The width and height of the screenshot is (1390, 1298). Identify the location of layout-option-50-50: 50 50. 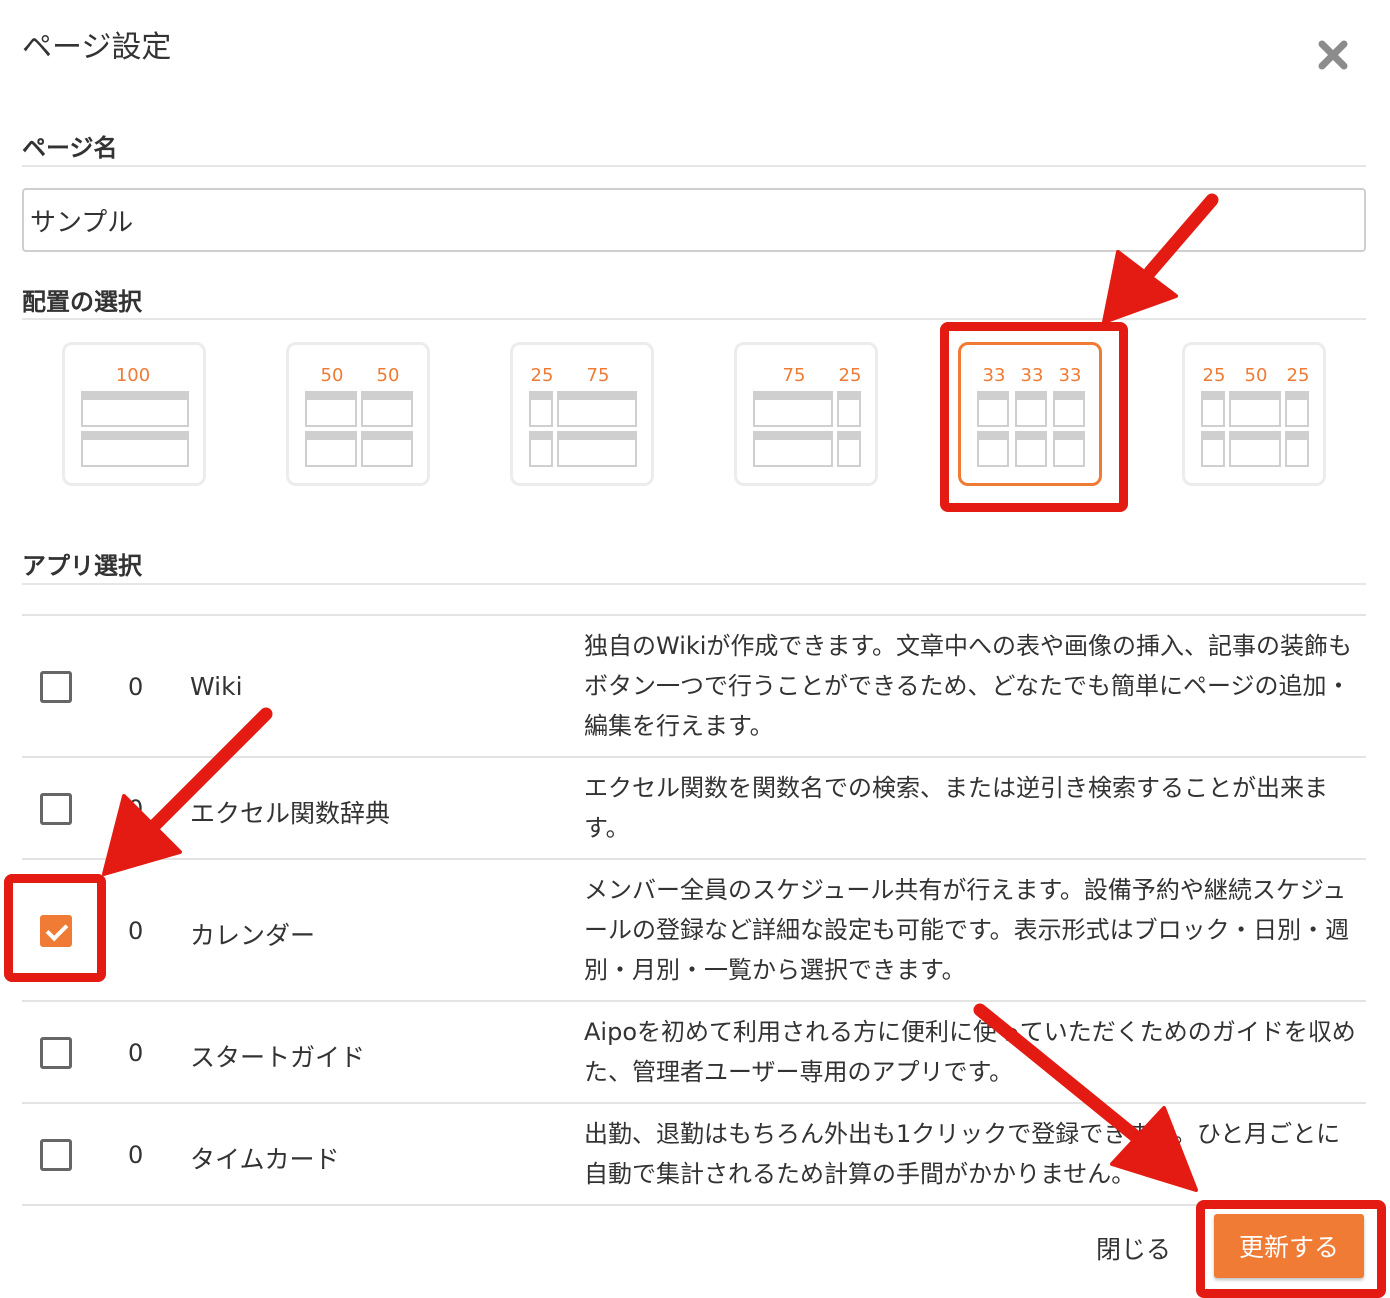
(358, 414).